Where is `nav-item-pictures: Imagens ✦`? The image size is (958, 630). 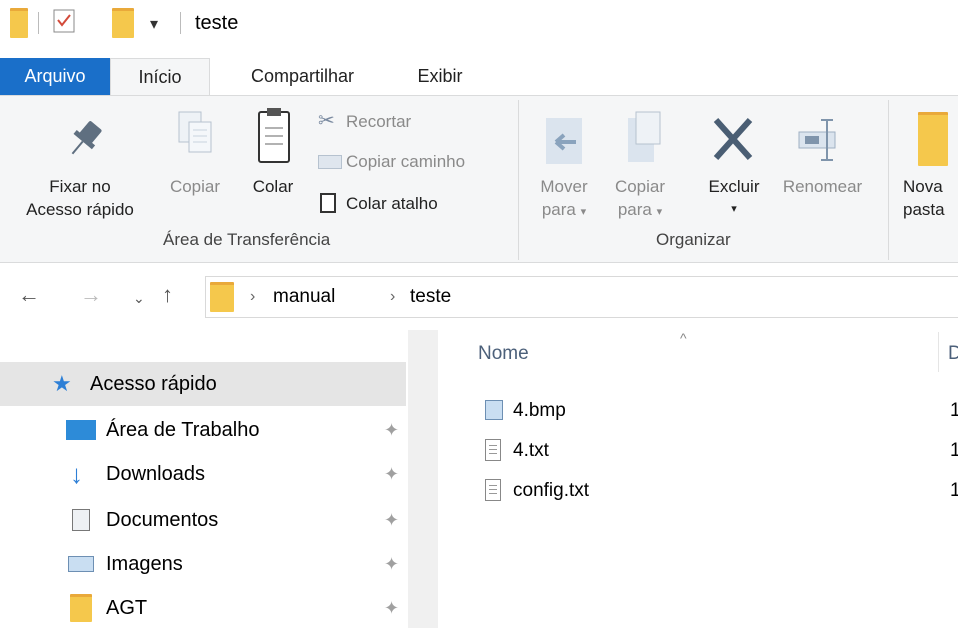
nav-item-pictures: Imagens ✦ is located at coordinates (203, 564).